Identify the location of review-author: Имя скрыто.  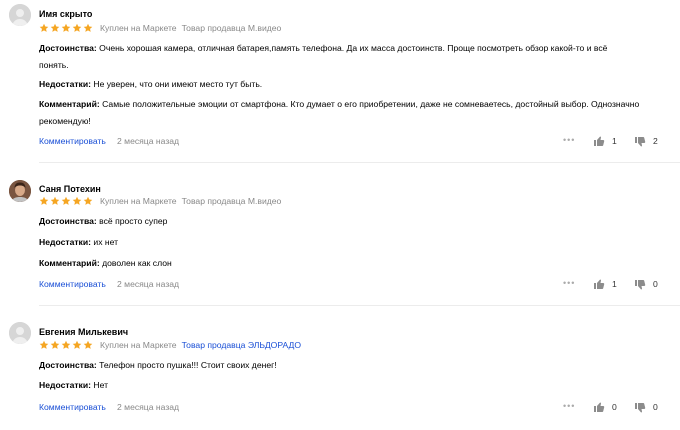
(65, 14).